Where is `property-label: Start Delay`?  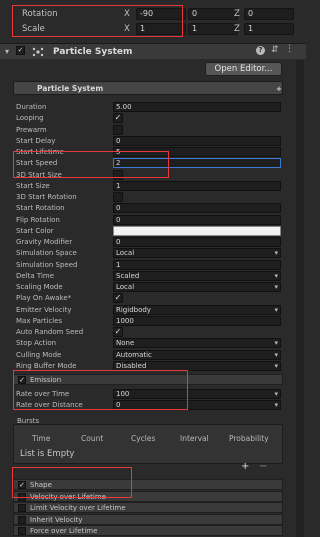 property-label: Start Delay is located at coordinates (36, 140).